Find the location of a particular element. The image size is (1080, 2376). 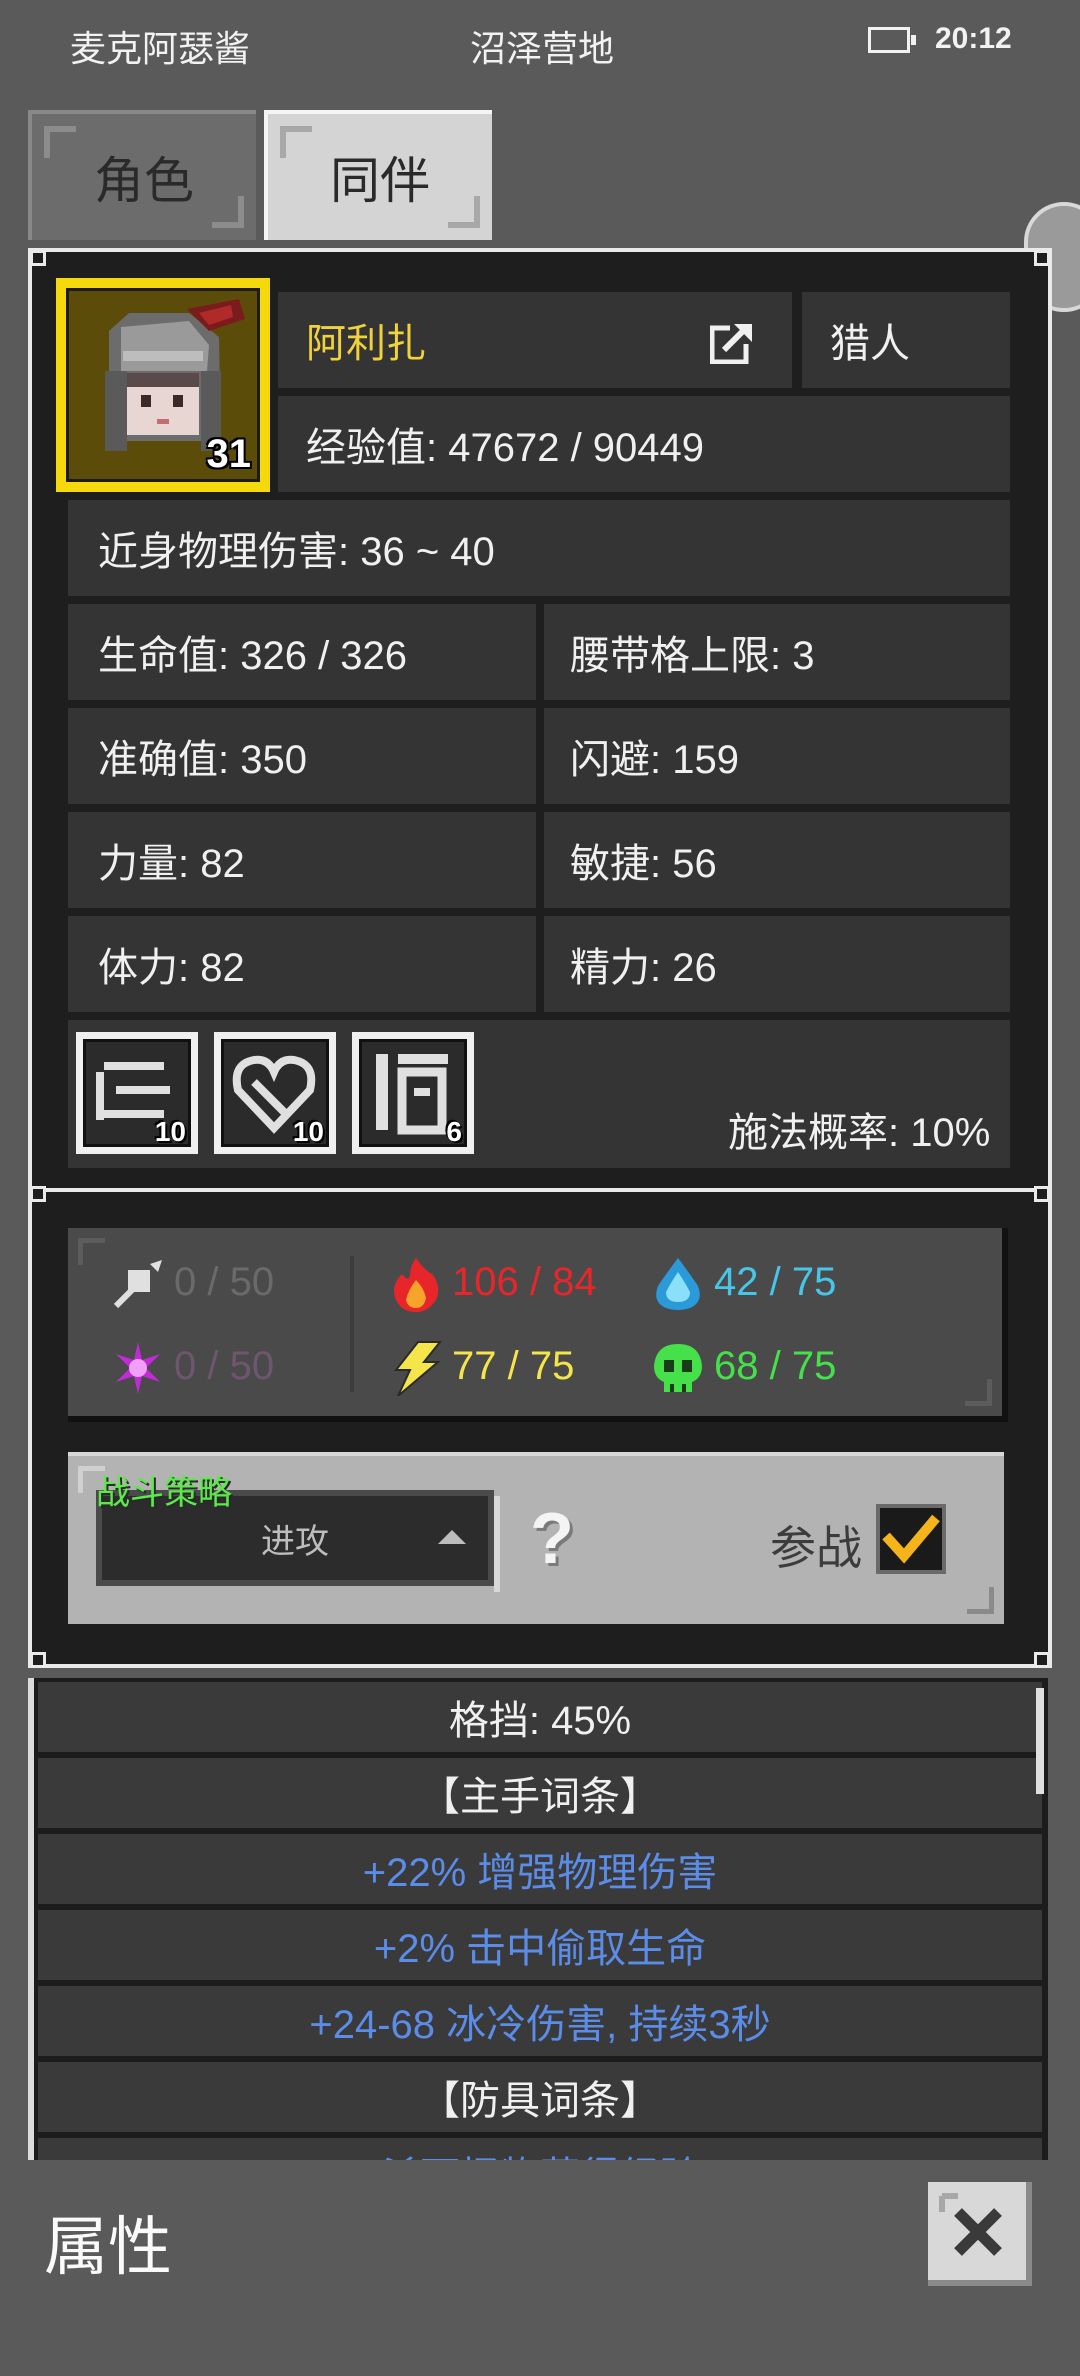

chevron-up-icon is located at coordinates (452, 1537).